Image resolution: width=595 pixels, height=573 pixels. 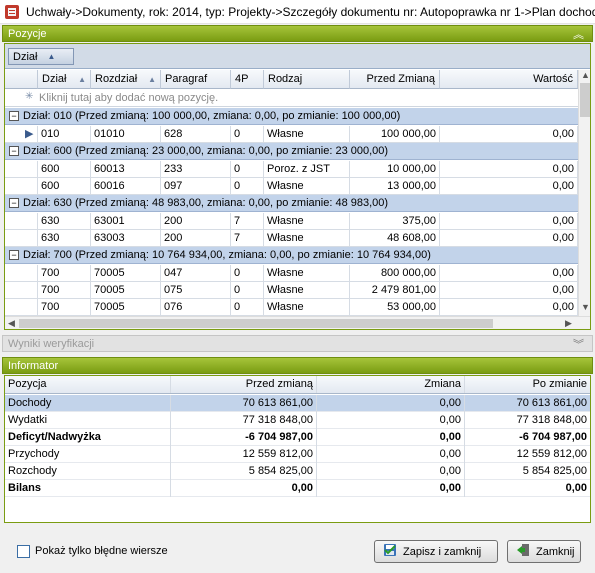 What do you see at coordinates (307, 169) in the screenshot?
I see `table-cell: Poroz. z JST` at bounding box center [307, 169].